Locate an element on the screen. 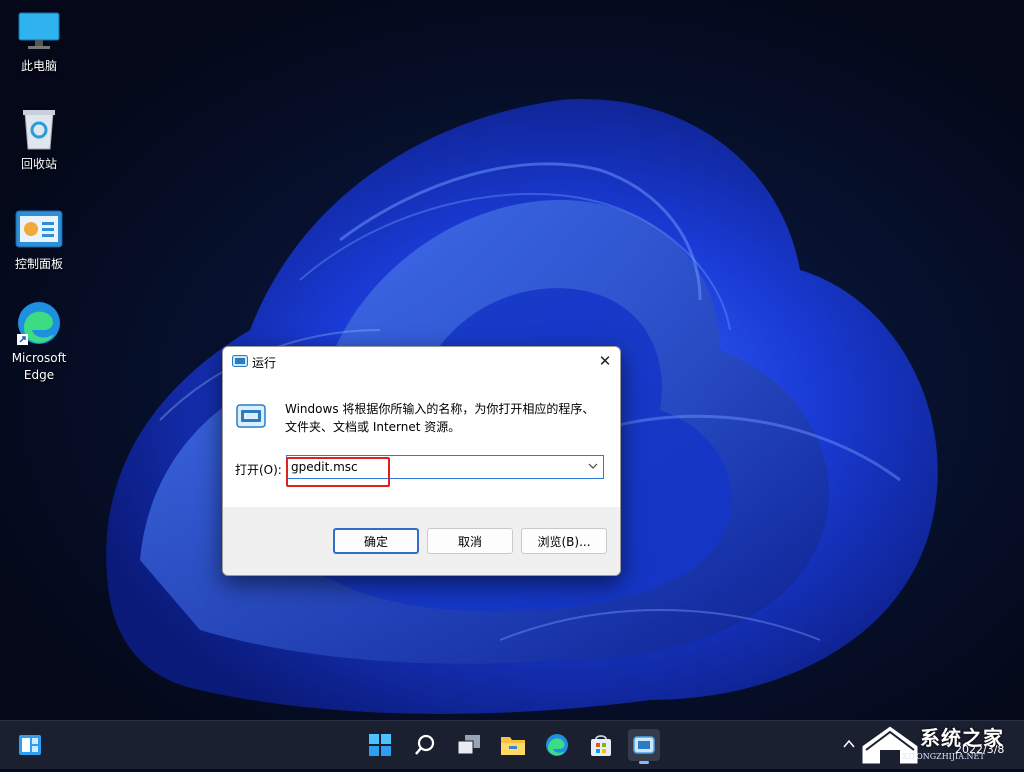 Image resolution: width=1024 pixels, height=772 pixels. close-button: ✕ is located at coordinates (605, 361).